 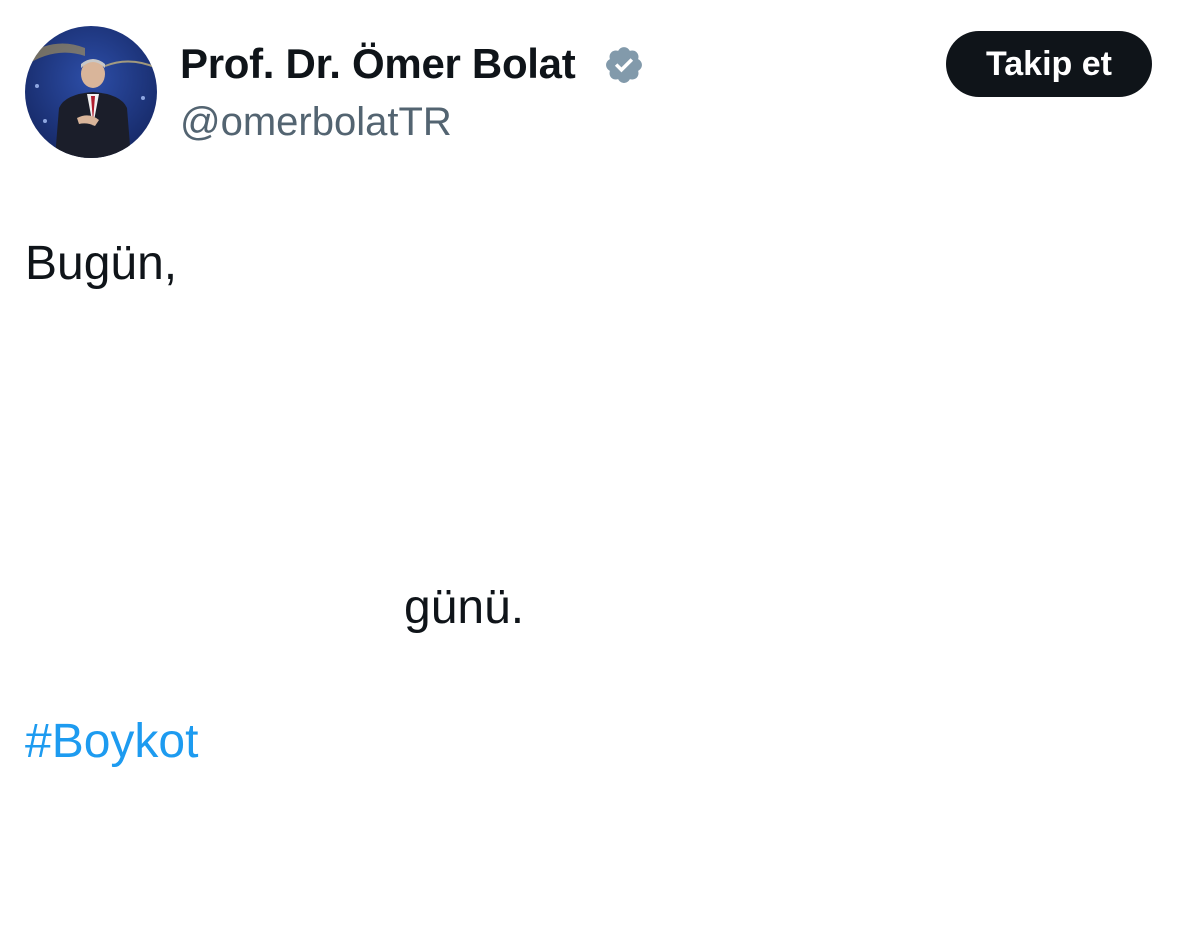 I want to click on verified-badge-icon, so click(x=624, y=65).